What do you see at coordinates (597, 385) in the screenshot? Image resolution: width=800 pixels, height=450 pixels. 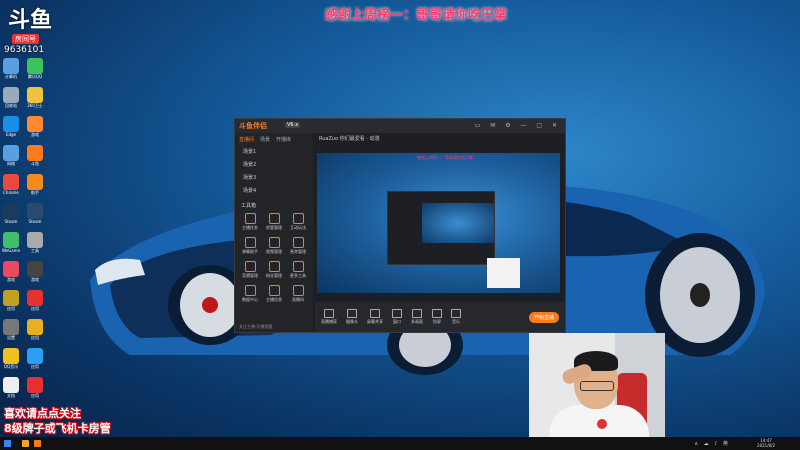 I see `webcam-overlay` at bounding box center [597, 385].